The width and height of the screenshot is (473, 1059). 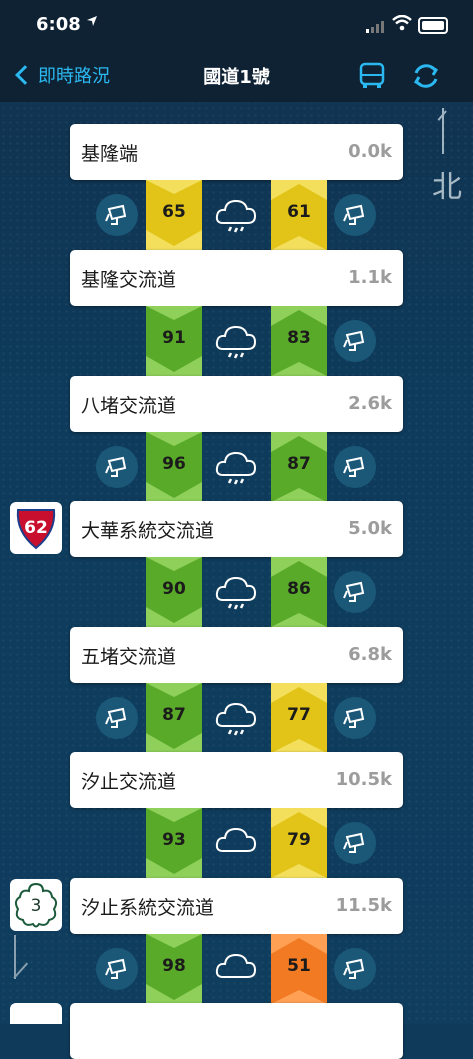 What do you see at coordinates (372, 75) in the screenshot?
I see `bus-icon` at bounding box center [372, 75].